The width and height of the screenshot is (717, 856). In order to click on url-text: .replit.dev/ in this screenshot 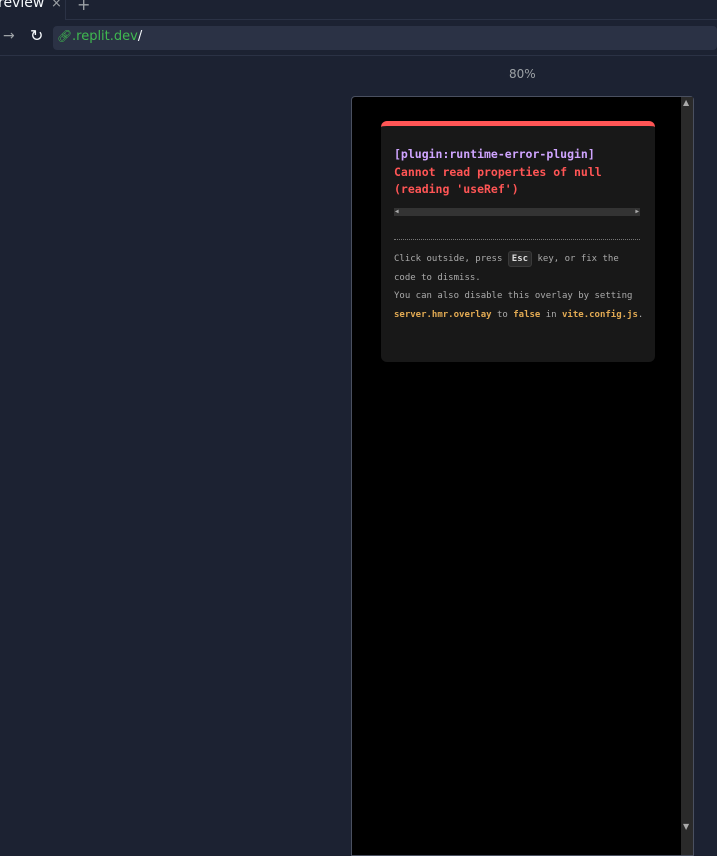, I will do `click(107, 36)`.